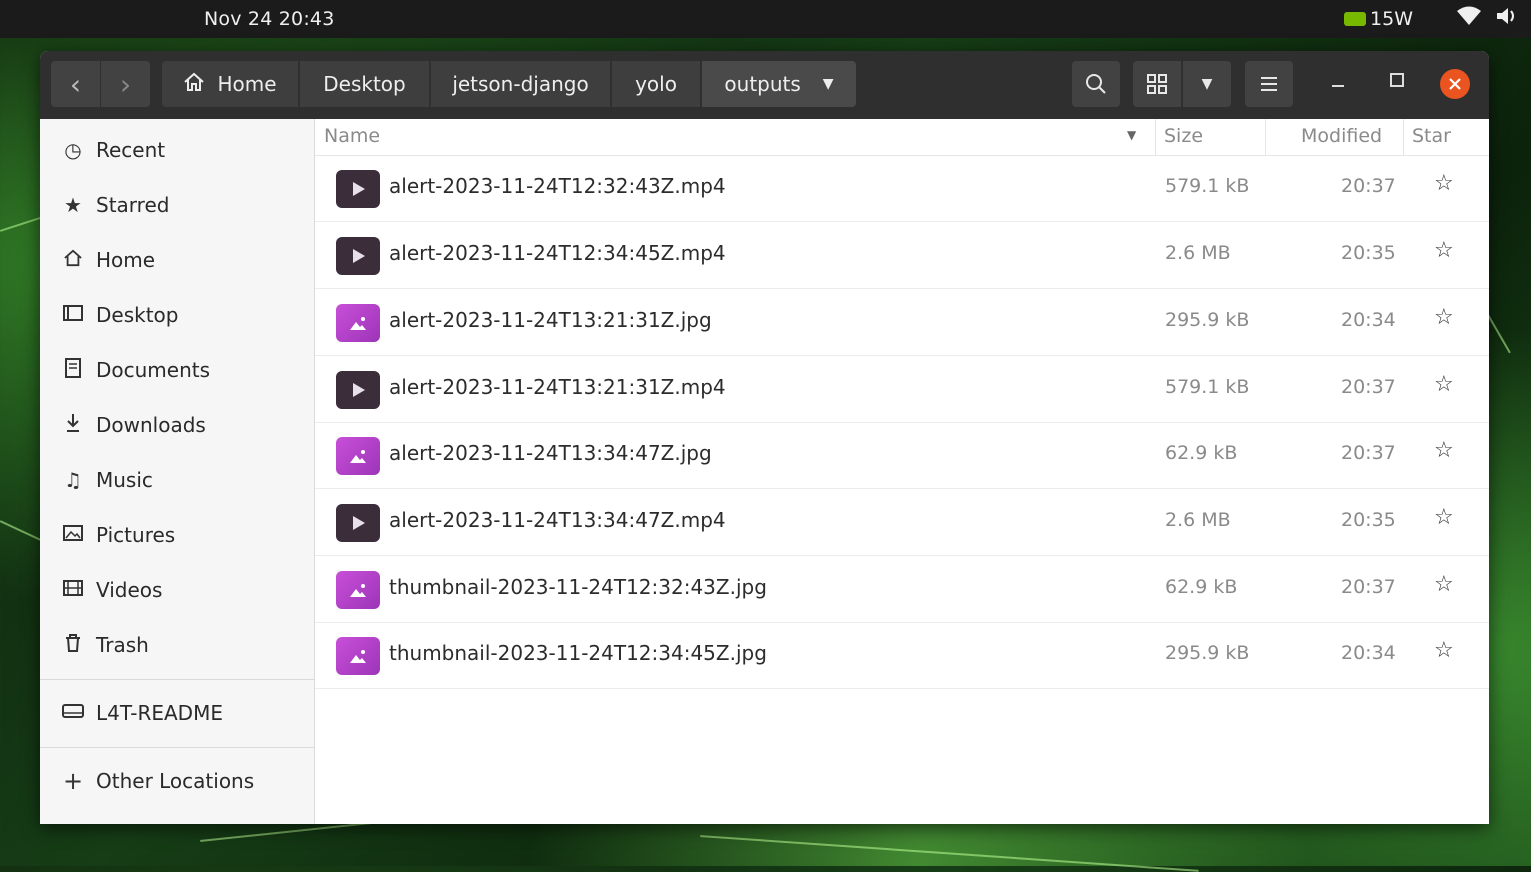  I want to click on close-button, so click(1455, 84).